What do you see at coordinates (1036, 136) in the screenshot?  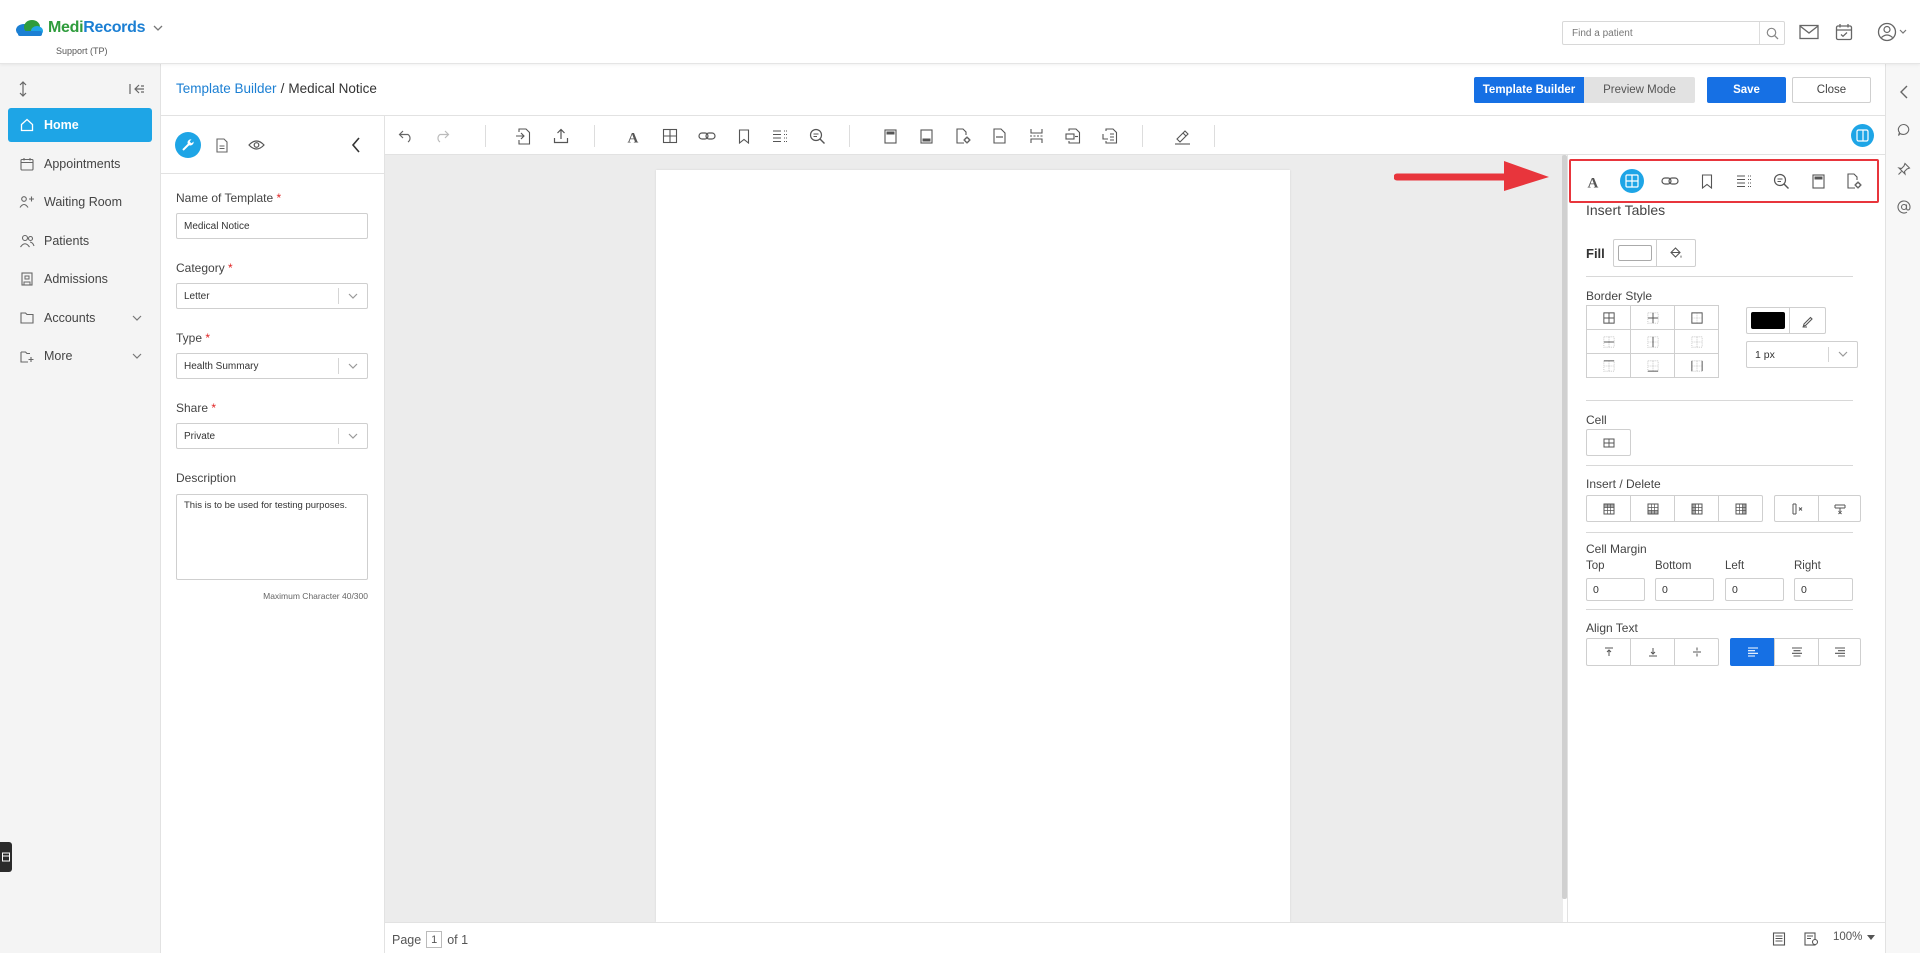 I see `section-break-icon` at bounding box center [1036, 136].